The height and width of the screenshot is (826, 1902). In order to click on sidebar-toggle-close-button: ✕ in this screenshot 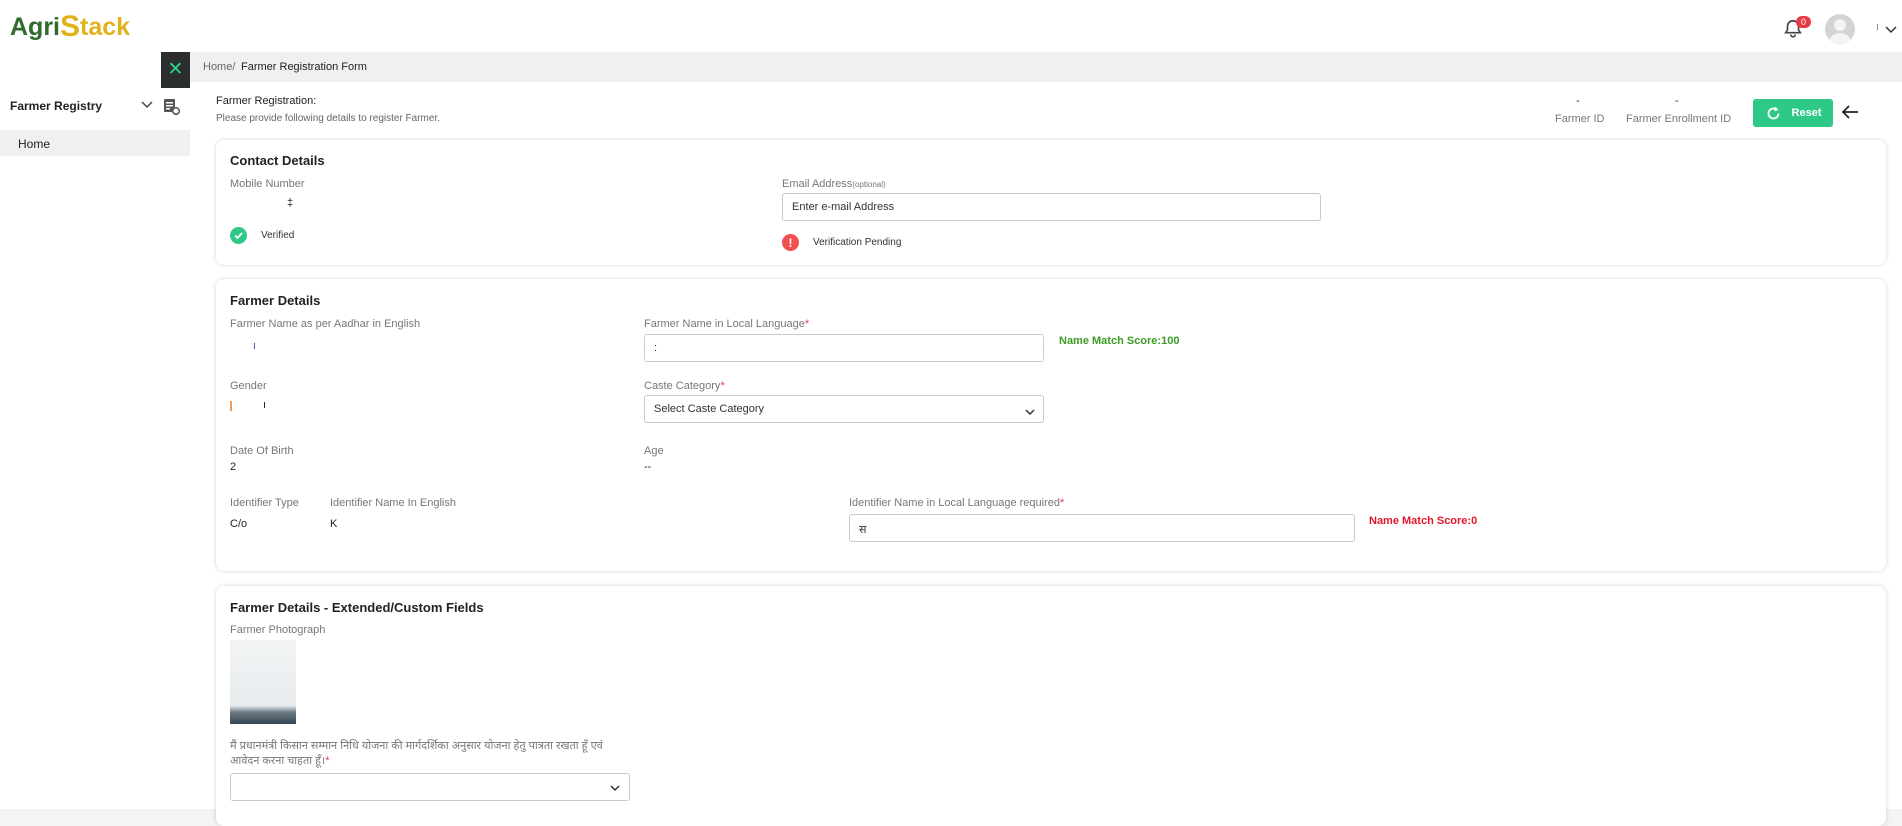, I will do `click(175, 70)`.